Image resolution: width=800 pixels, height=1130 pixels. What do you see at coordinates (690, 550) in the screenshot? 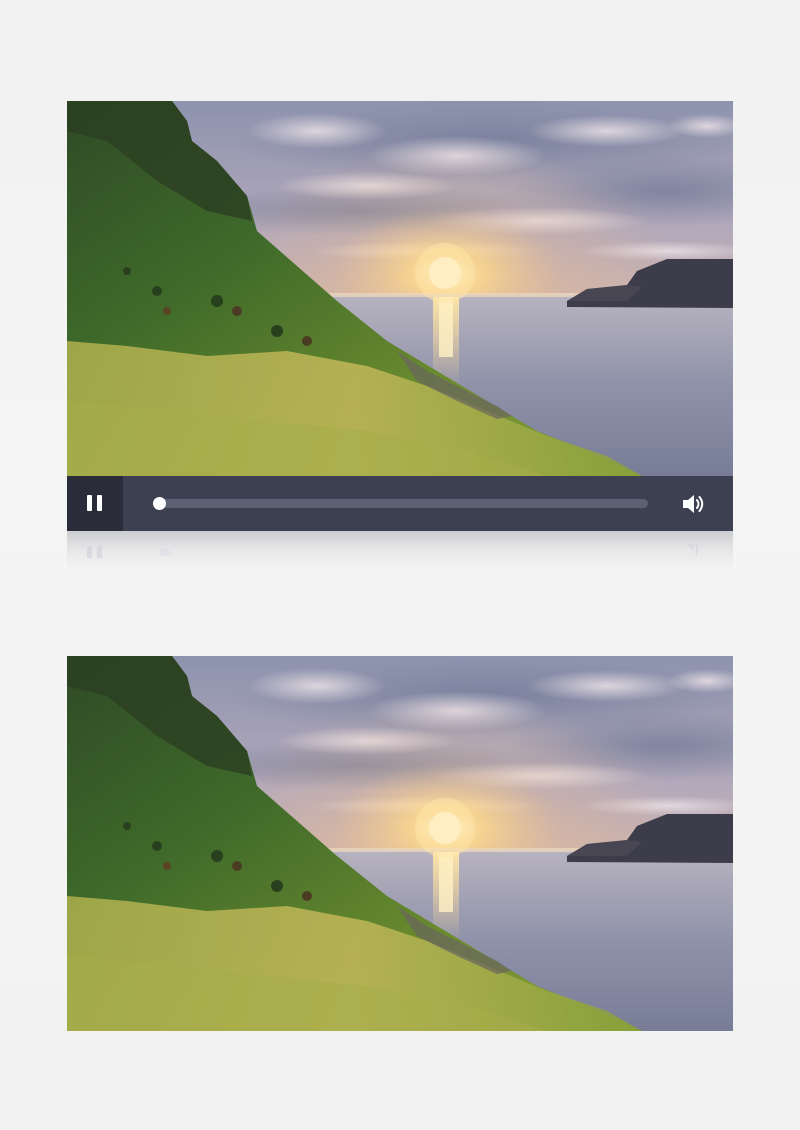
I see `volume-icon-reflection` at bounding box center [690, 550].